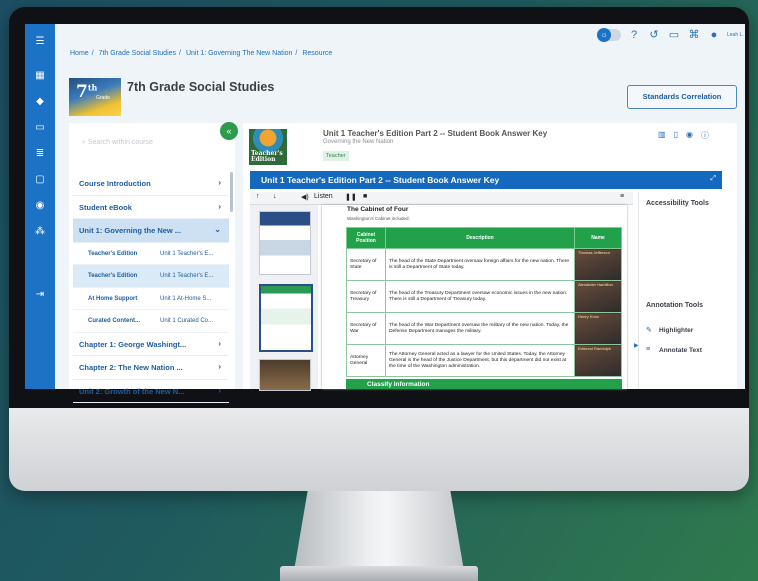  What do you see at coordinates (115, 183) in the screenshot?
I see `nav-item-label: Course Introduction` at bounding box center [115, 183].